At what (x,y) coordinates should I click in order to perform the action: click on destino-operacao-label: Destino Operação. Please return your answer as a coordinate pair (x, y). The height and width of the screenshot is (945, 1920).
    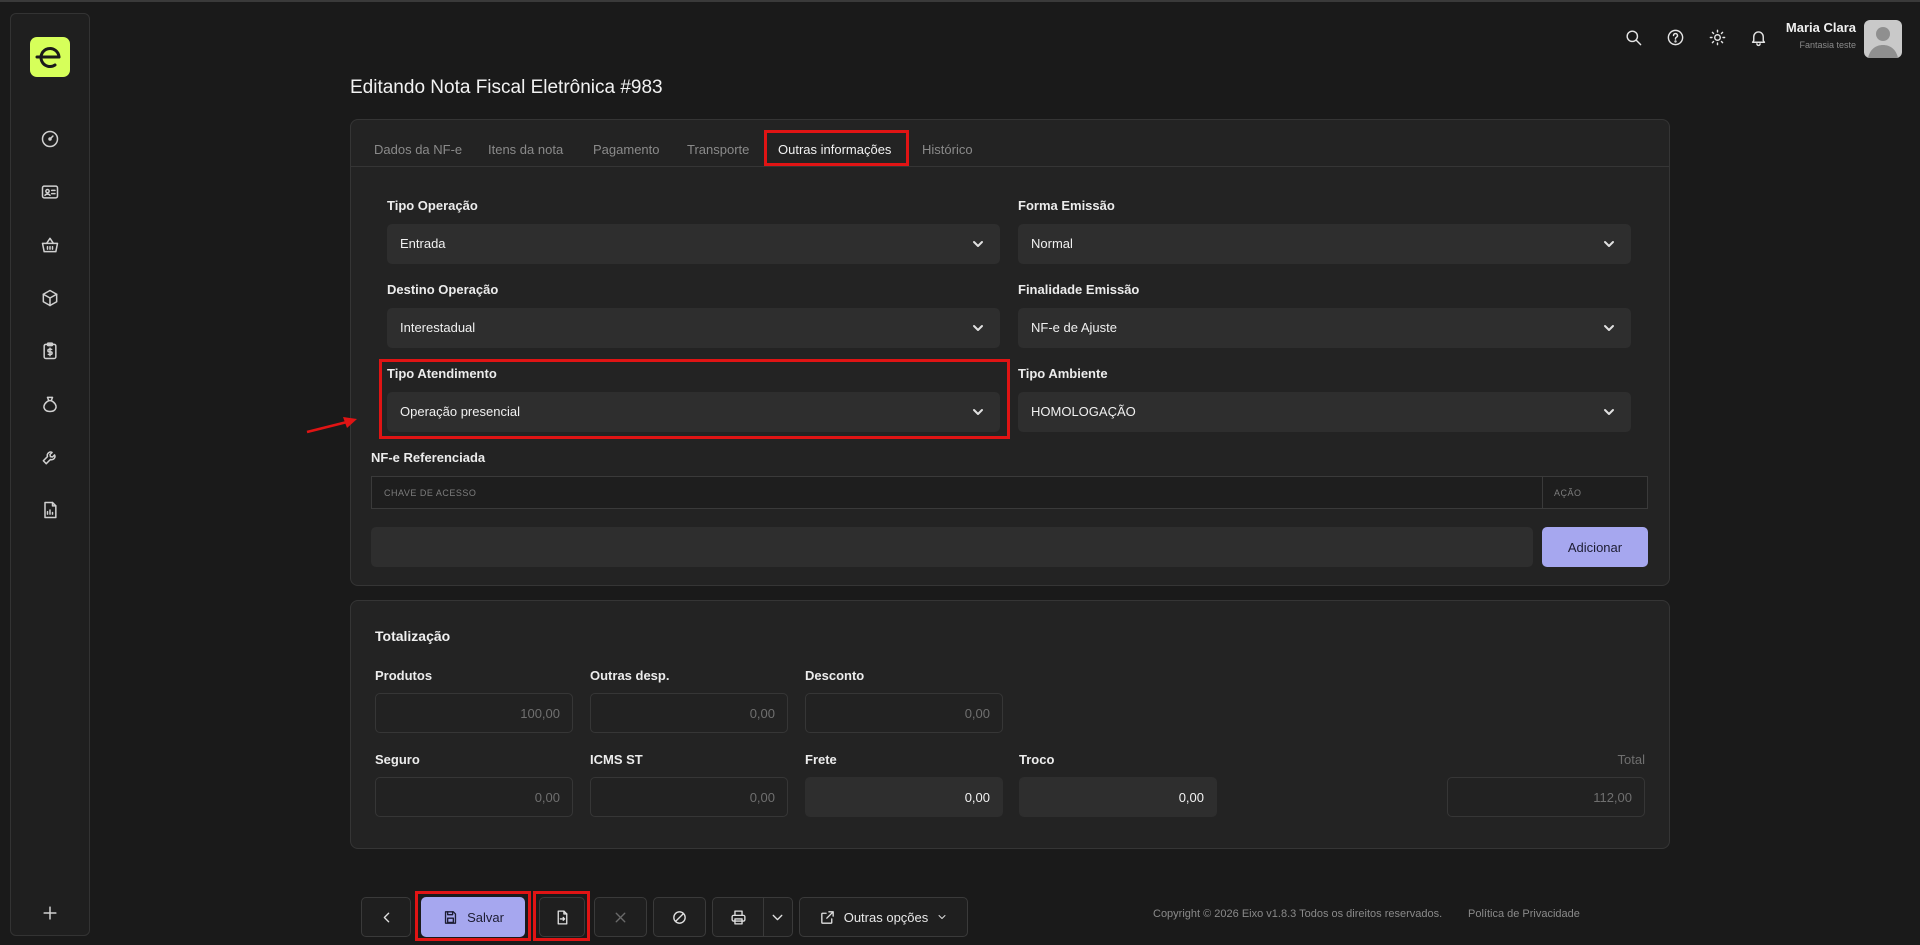
    Looking at the image, I should click on (443, 289).